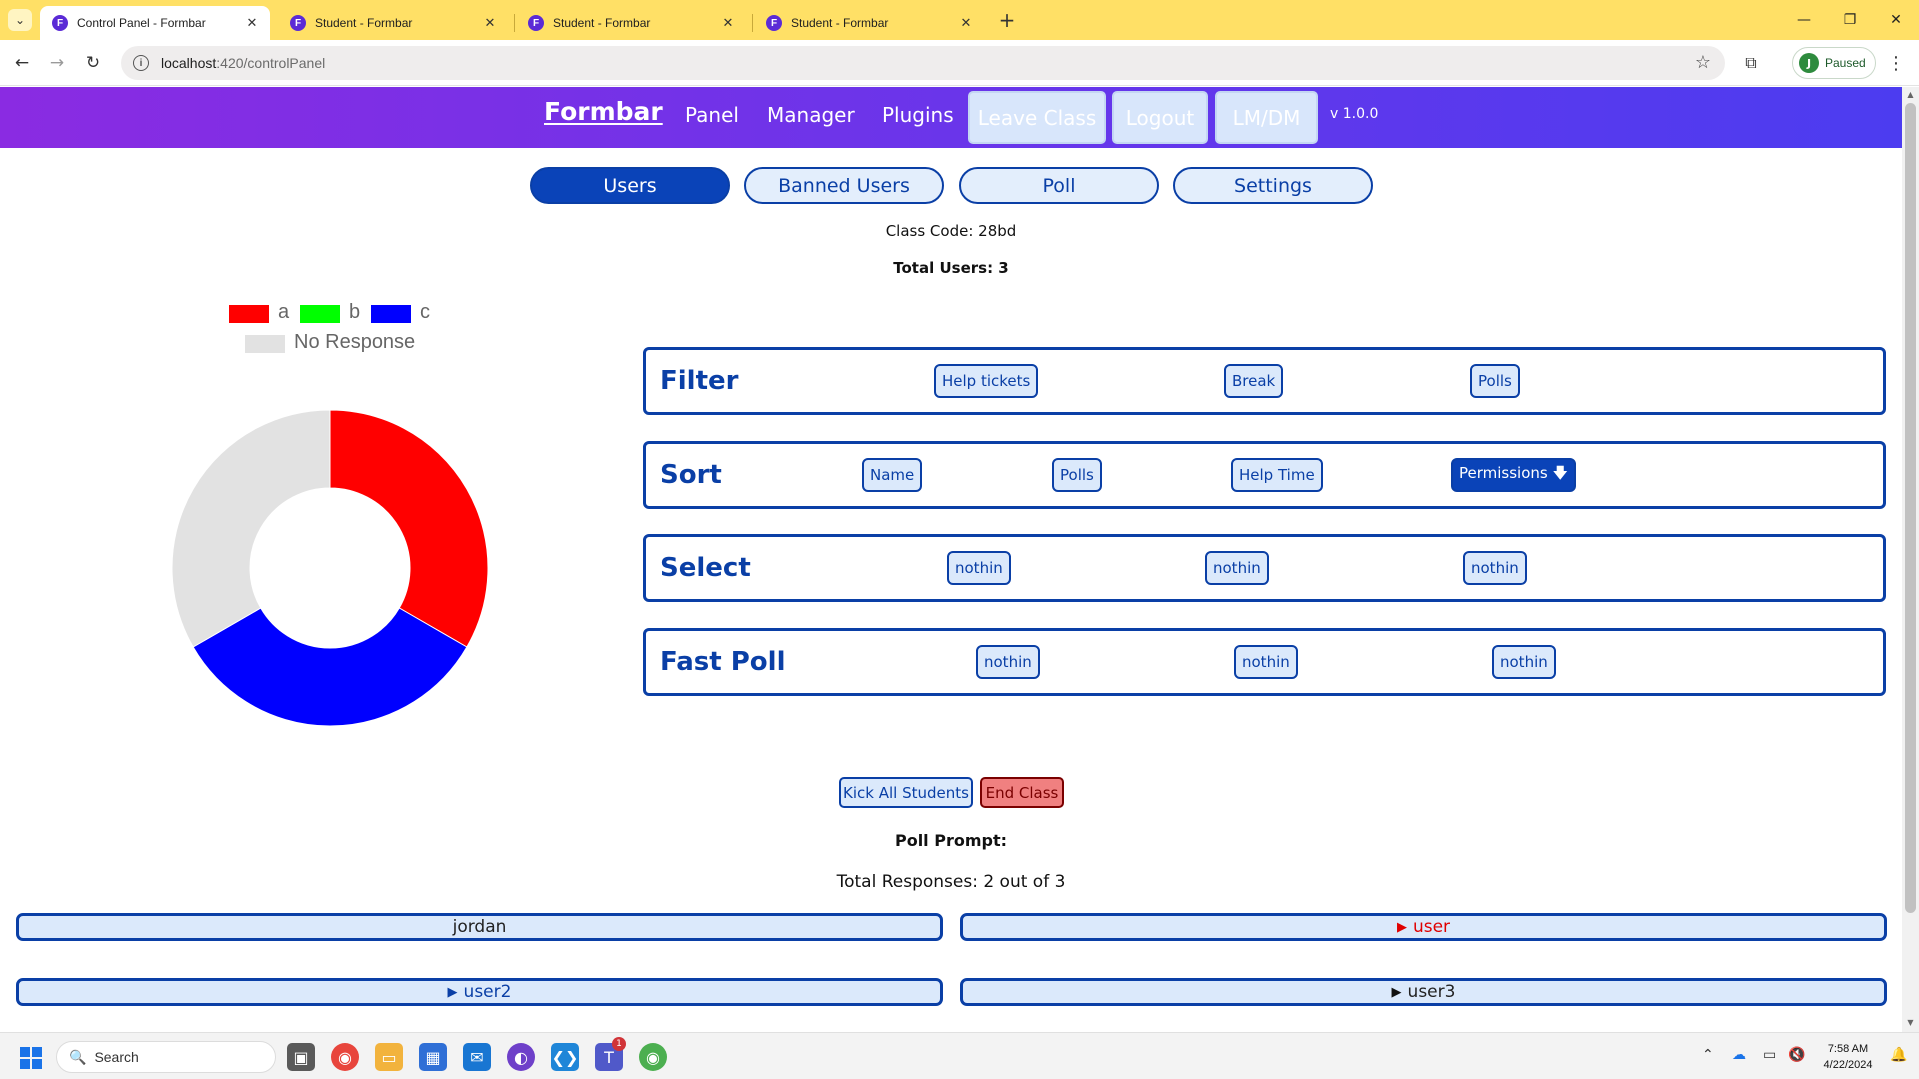  Describe the element at coordinates (1266, 117) in the screenshot. I see `lm-dm-button: LM/DM` at that location.